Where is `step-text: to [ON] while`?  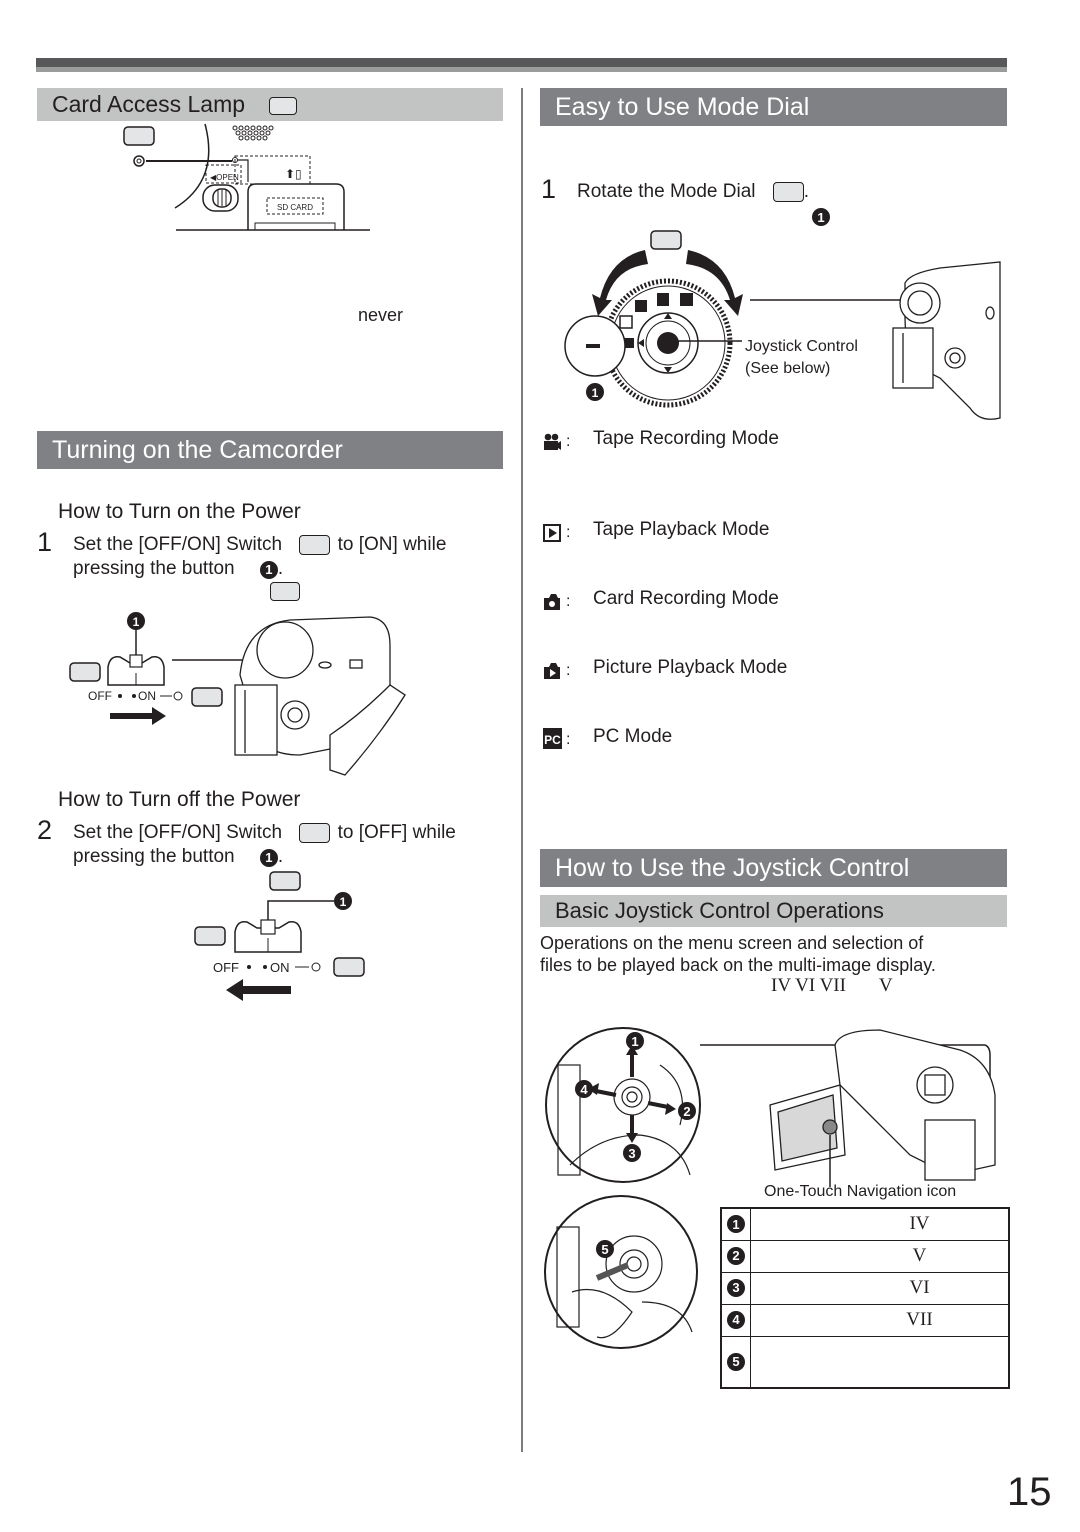
step-text: to [ON] while is located at coordinates (392, 544).